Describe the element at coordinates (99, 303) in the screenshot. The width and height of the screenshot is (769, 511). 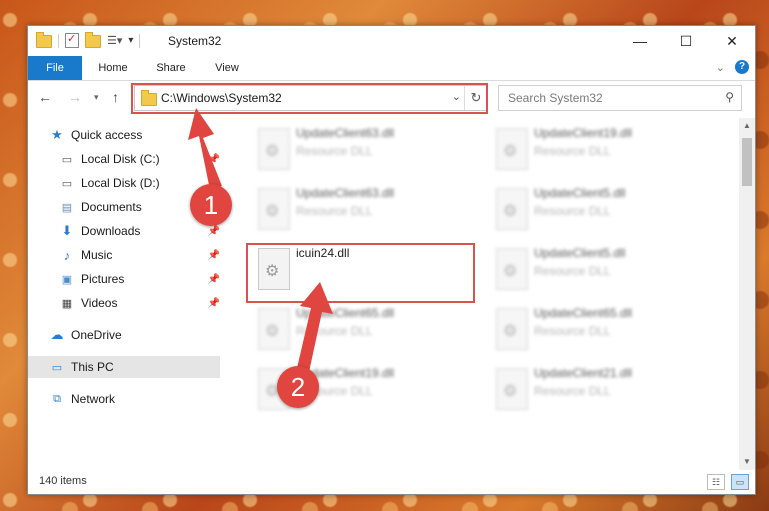
I see `nav-item-label: Videos` at that location.